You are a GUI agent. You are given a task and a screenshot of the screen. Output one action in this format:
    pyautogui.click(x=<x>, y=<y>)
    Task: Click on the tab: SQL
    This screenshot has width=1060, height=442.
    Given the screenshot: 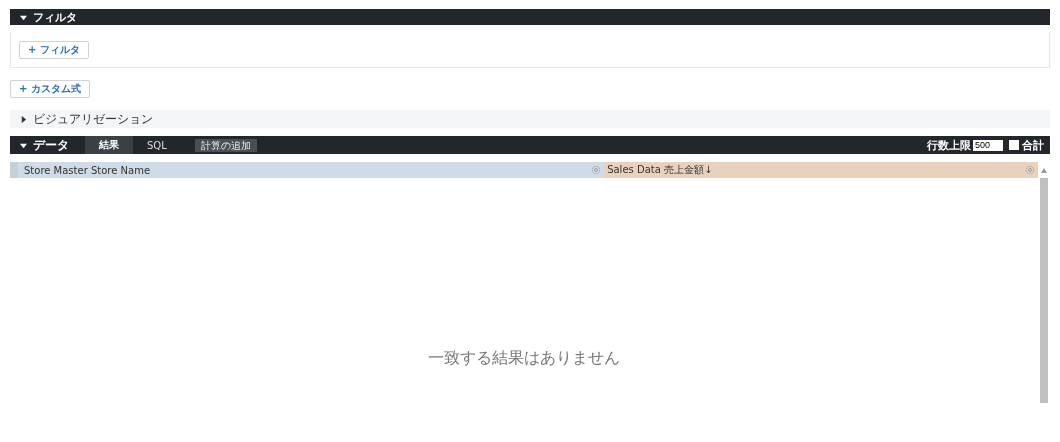 What is the action you would take?
    pyautogui.click(x=157, y=145)
    